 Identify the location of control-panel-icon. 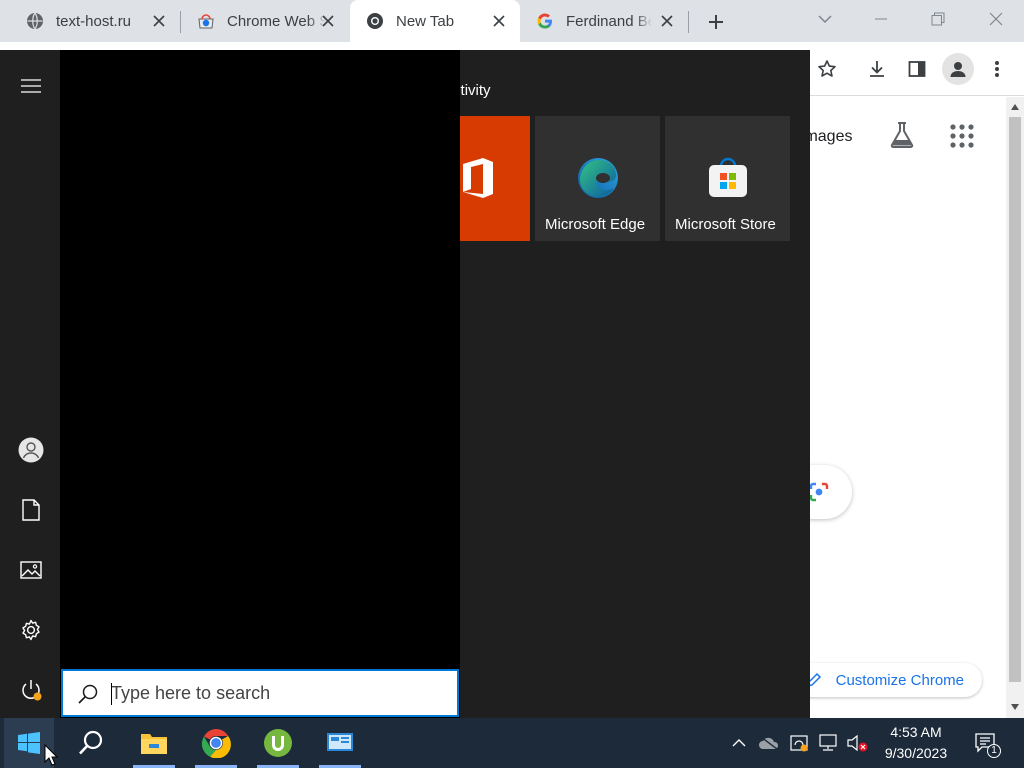
(340, 742).